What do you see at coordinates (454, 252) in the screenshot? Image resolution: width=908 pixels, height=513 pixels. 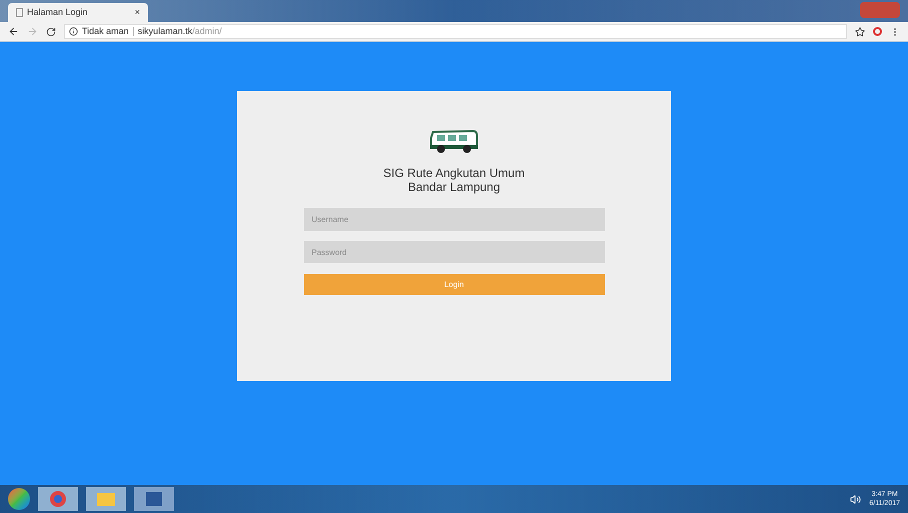 I see `password-field: Password` at bounding box center [454, 252].